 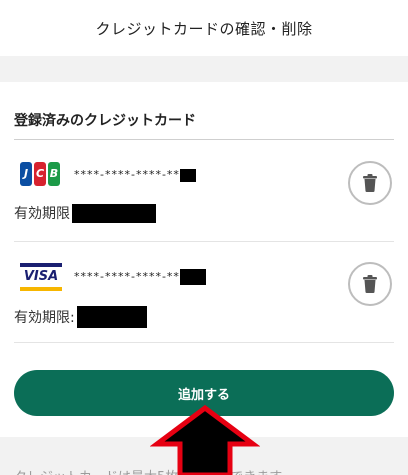 I want to click on expiry-label: 有効期限, so click(x=42, y=214).